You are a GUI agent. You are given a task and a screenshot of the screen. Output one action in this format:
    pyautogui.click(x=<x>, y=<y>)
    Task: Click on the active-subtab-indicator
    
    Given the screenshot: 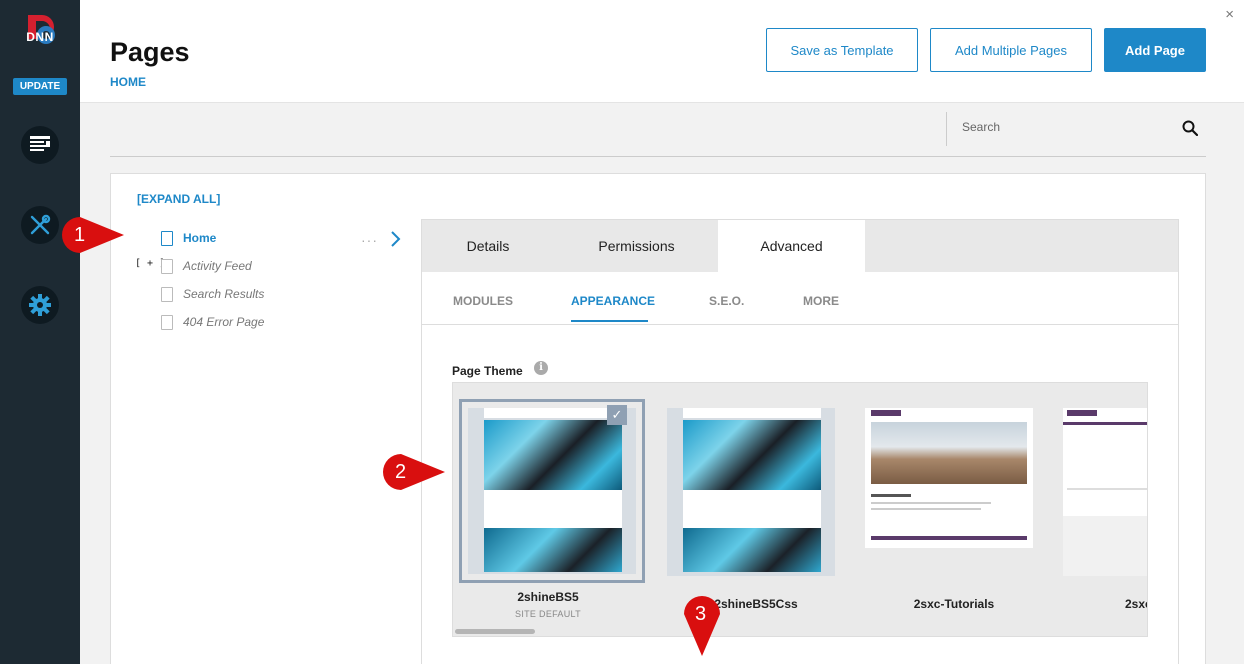 What is the action you would take?
    pyautogui.click(x=609, y=321)
    